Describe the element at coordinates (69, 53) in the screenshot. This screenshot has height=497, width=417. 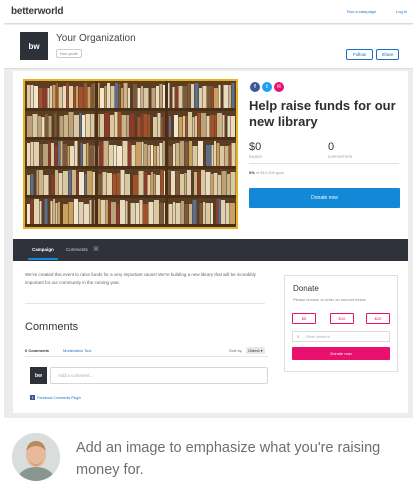
I see `org-type-badge: Non-profit` at that location.